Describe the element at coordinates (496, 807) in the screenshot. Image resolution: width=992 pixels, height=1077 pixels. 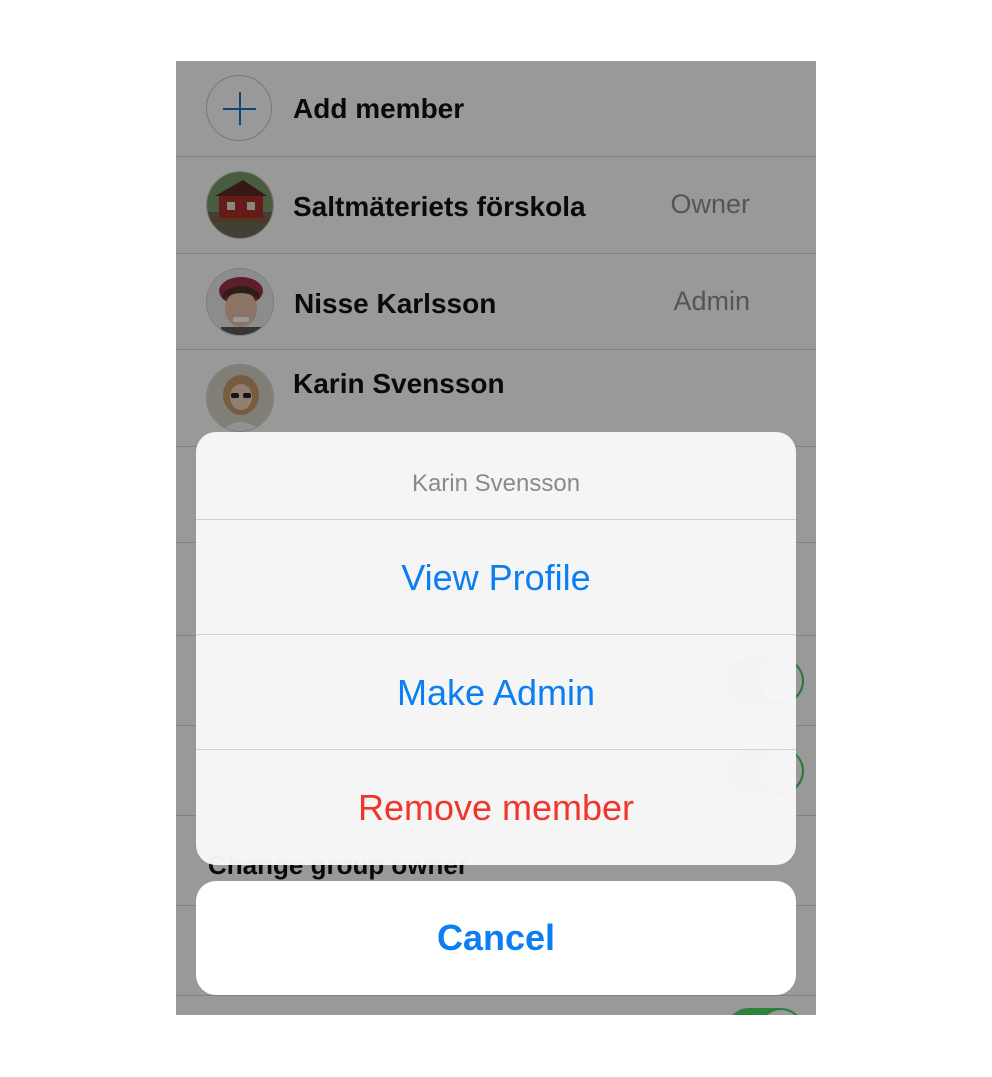
I see `remove-member-button: Remove member` at that location.